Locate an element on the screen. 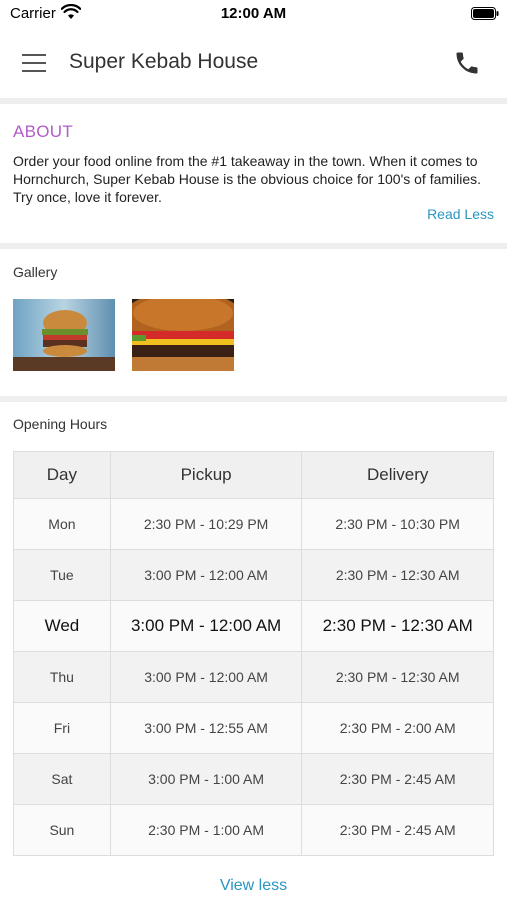 This screenshot has height=900, width=507. table-header-row: Day Pickup Delivery is located at coordinates (253, 475).